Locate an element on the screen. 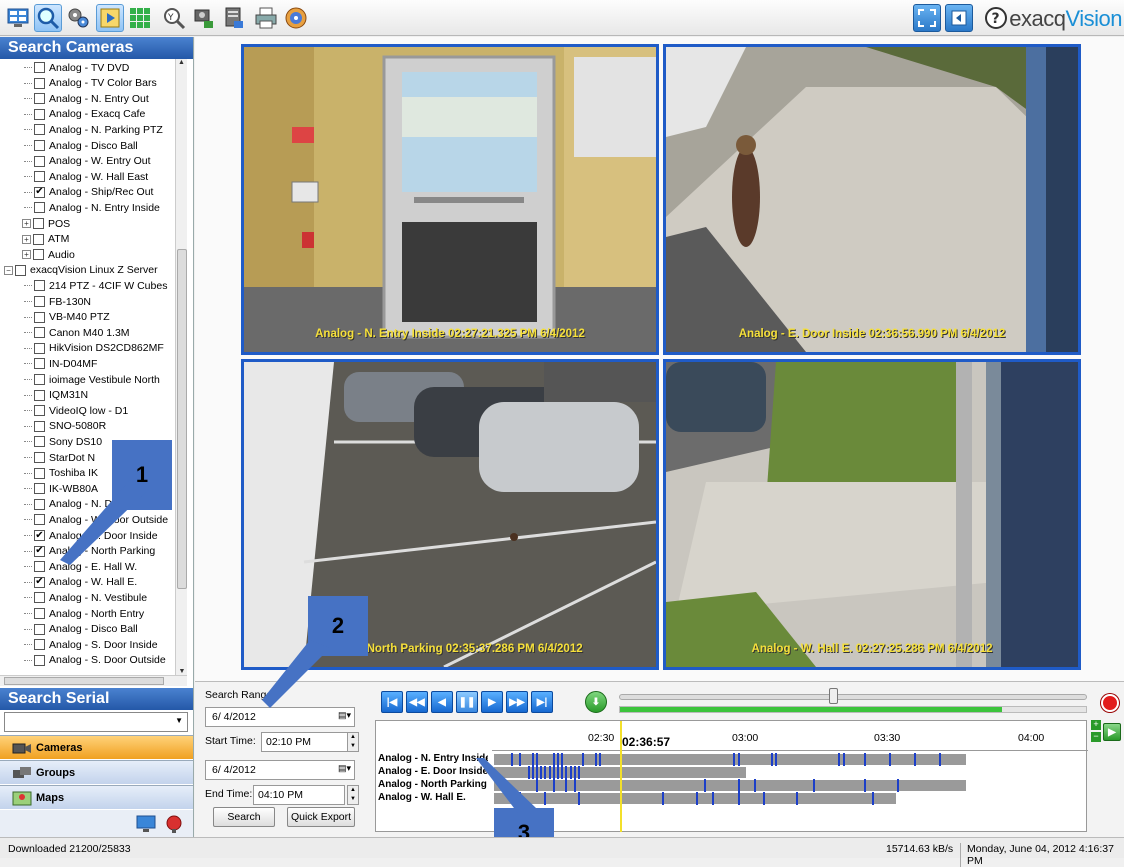 This screenshot has width=1124, height=867. tree-item: Analog - S. Door Outside is located at coordinates (95, 660).